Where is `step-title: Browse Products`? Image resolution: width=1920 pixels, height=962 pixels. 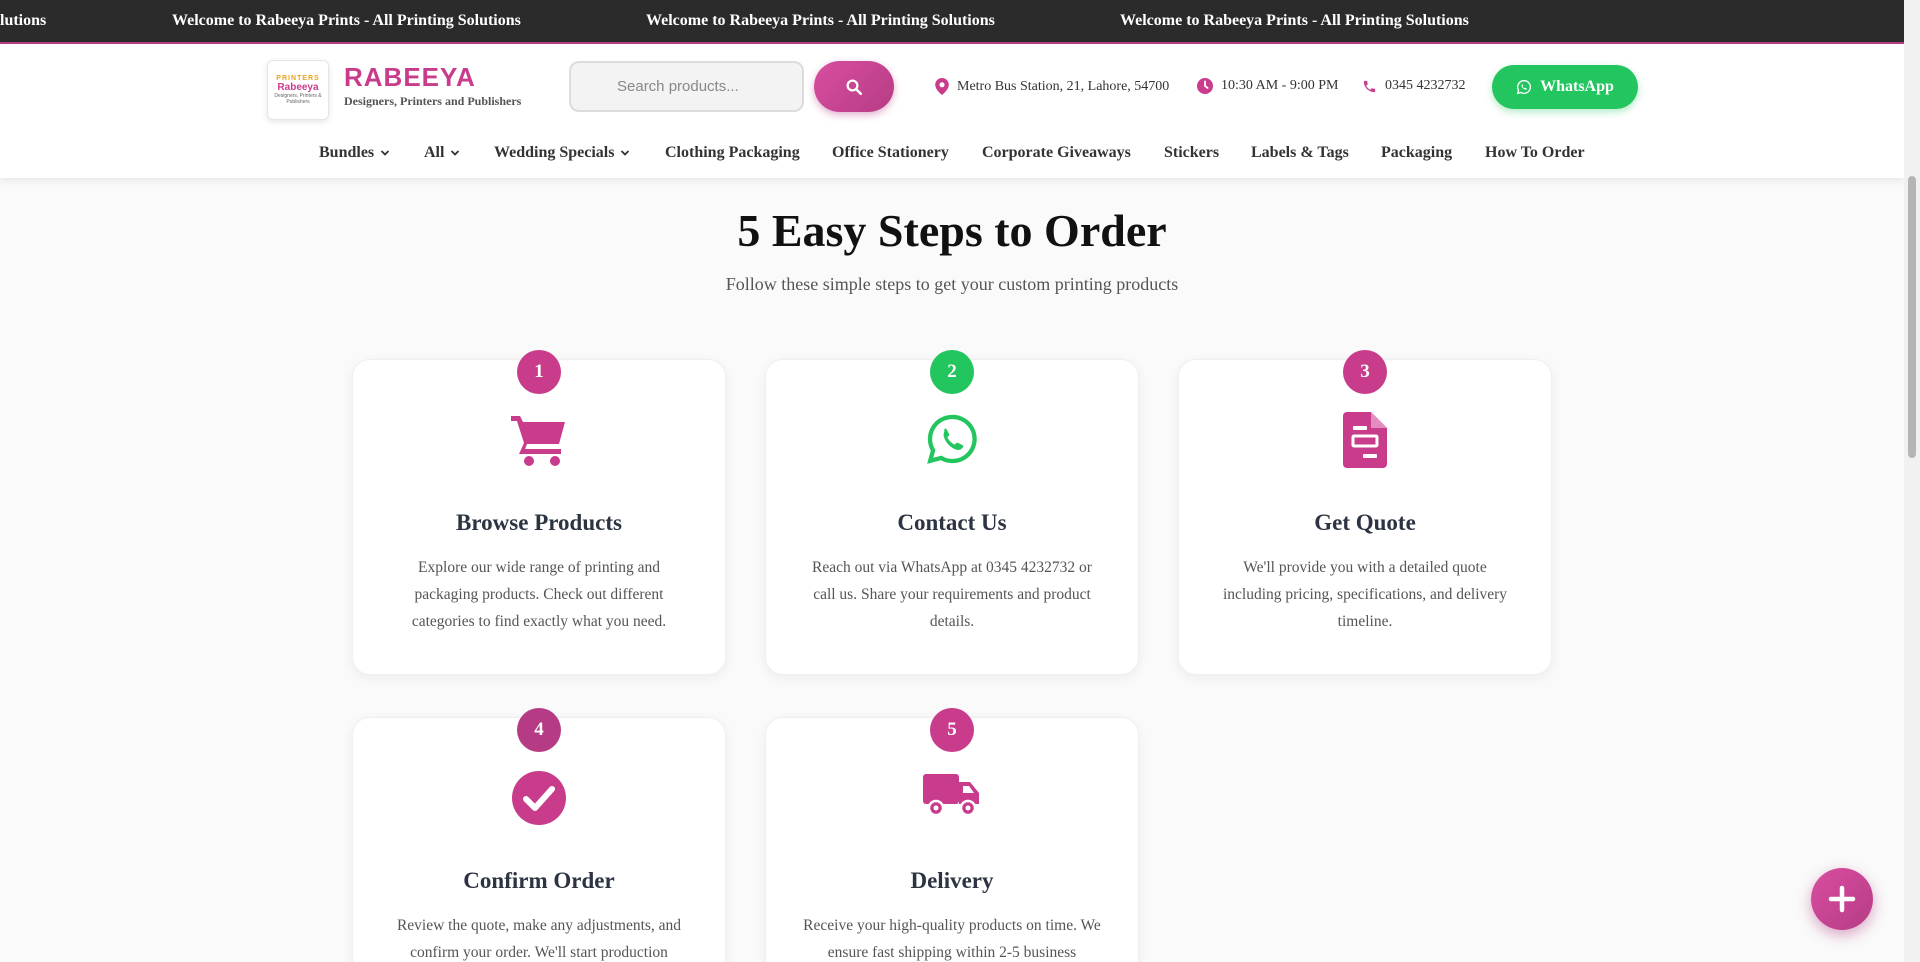 step-title: Browse Products is located at coordinates (539, 522).